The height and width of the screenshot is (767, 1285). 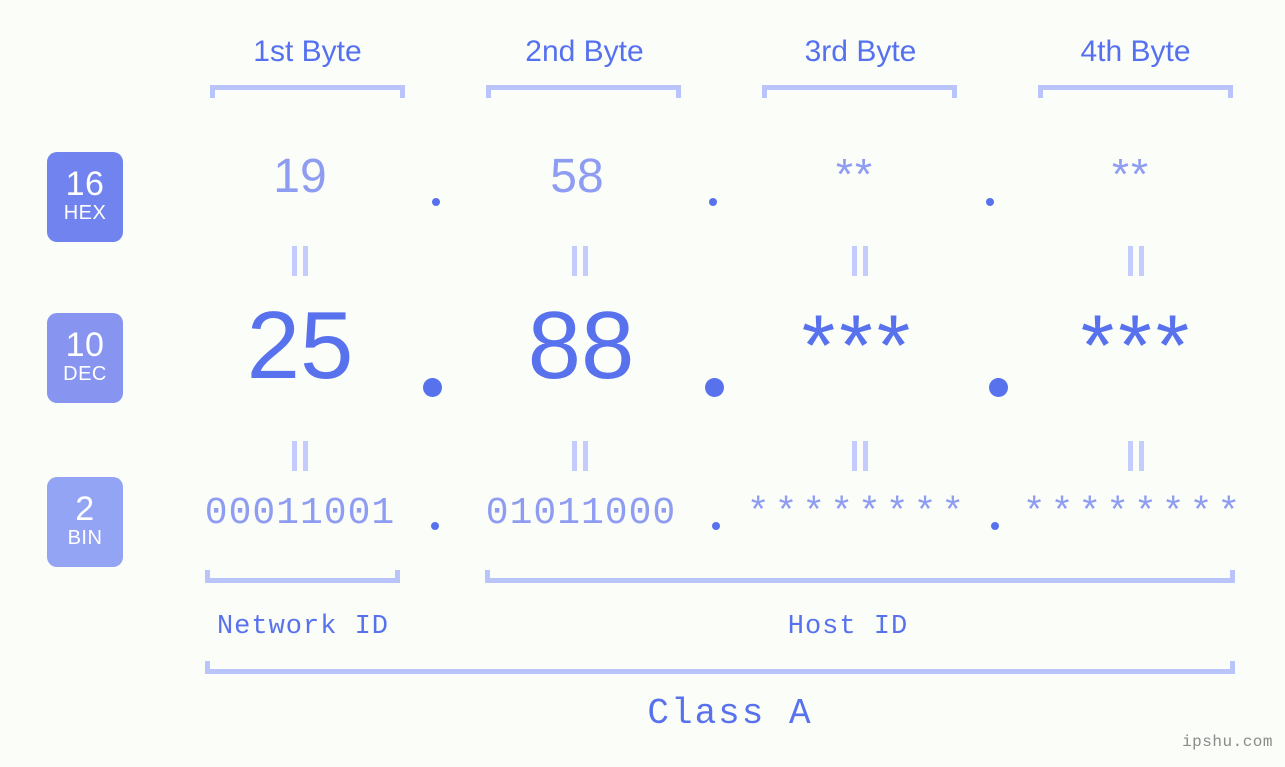 I want to click on network-id-bracket, so click(x=302, y=576).